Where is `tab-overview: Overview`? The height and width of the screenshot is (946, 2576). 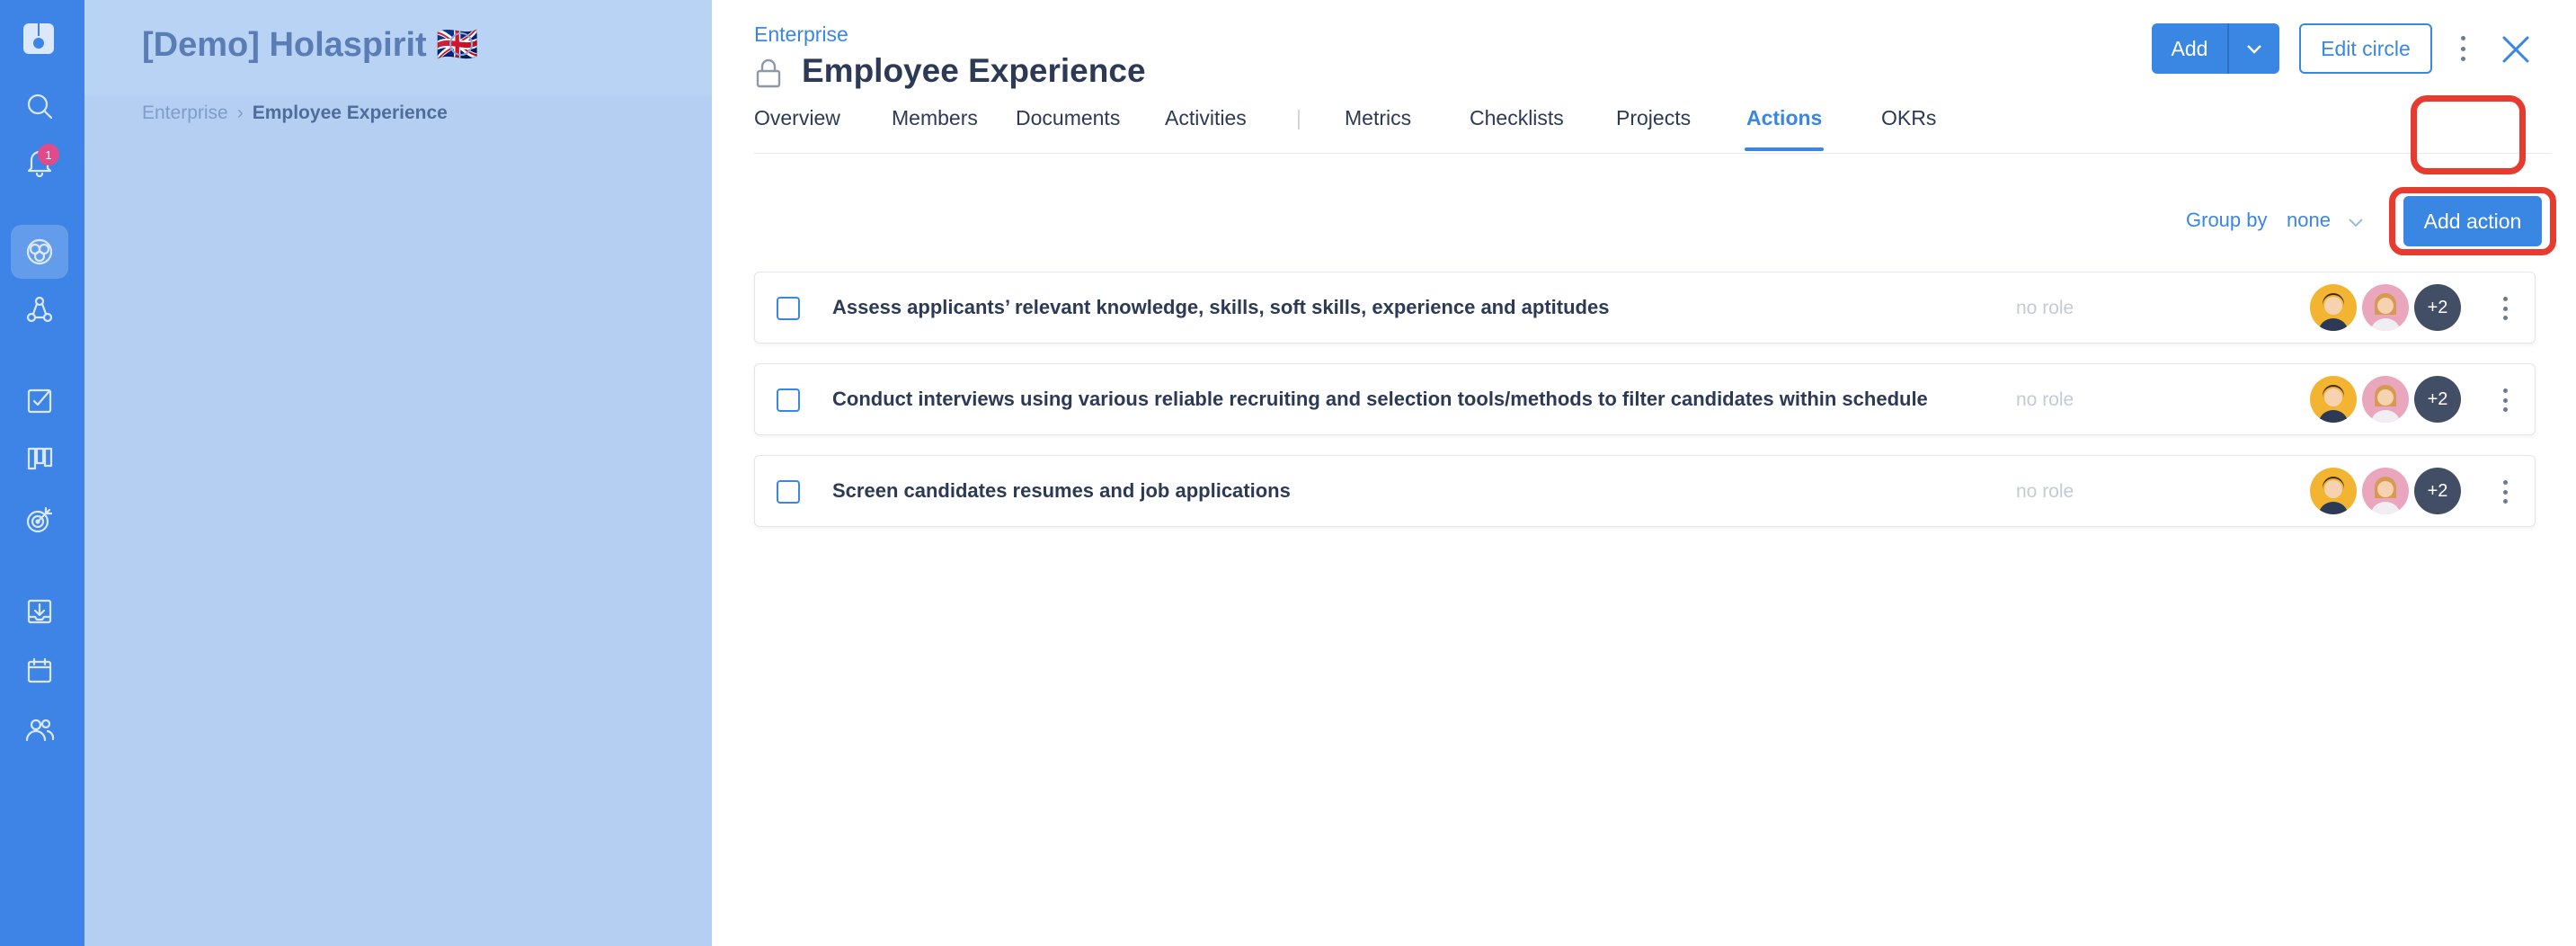 tab-overview: Overview is located at coordinates (797, 129).